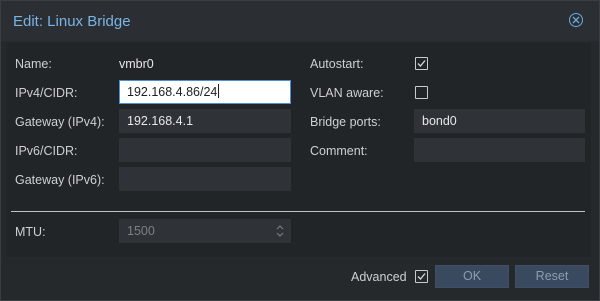  What do you see at coordinates (205, 121) in the screenshot?
I see `gateway-ipv4-input: 192.168.4.1` at bounding box center [205, 121].